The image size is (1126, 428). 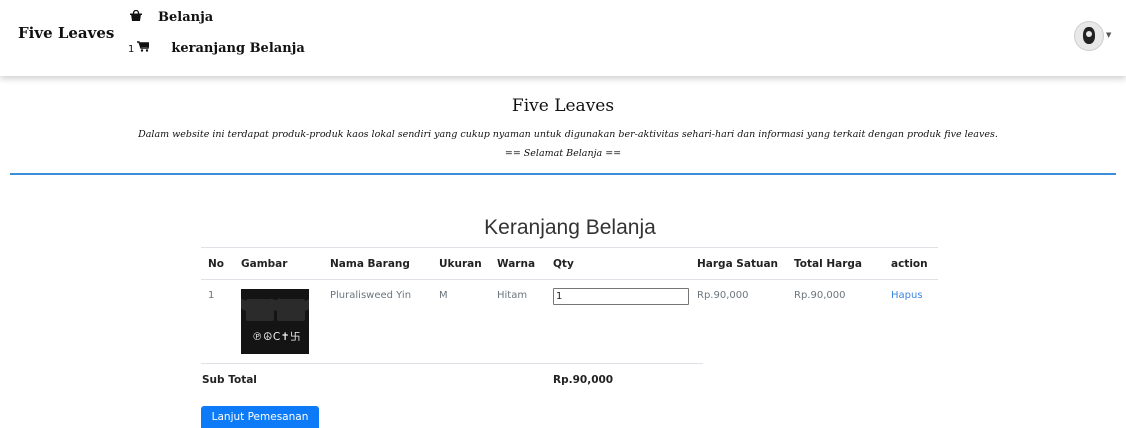 I want to click on shopping-bag-icon, so click(x=137, y=17).